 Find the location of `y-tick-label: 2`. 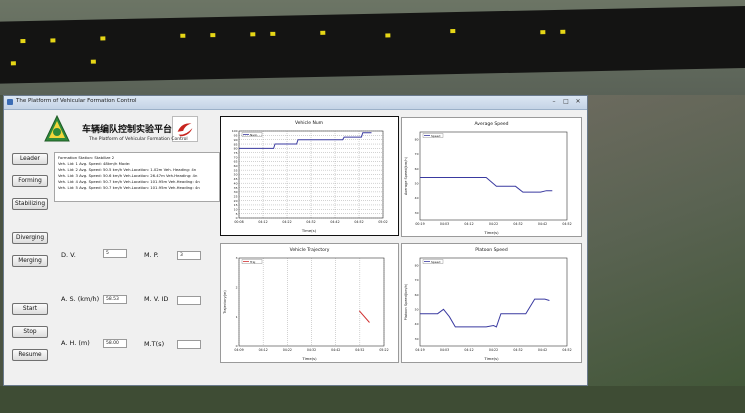

y-tick-label: 2 is located at coordinates (237, 288).